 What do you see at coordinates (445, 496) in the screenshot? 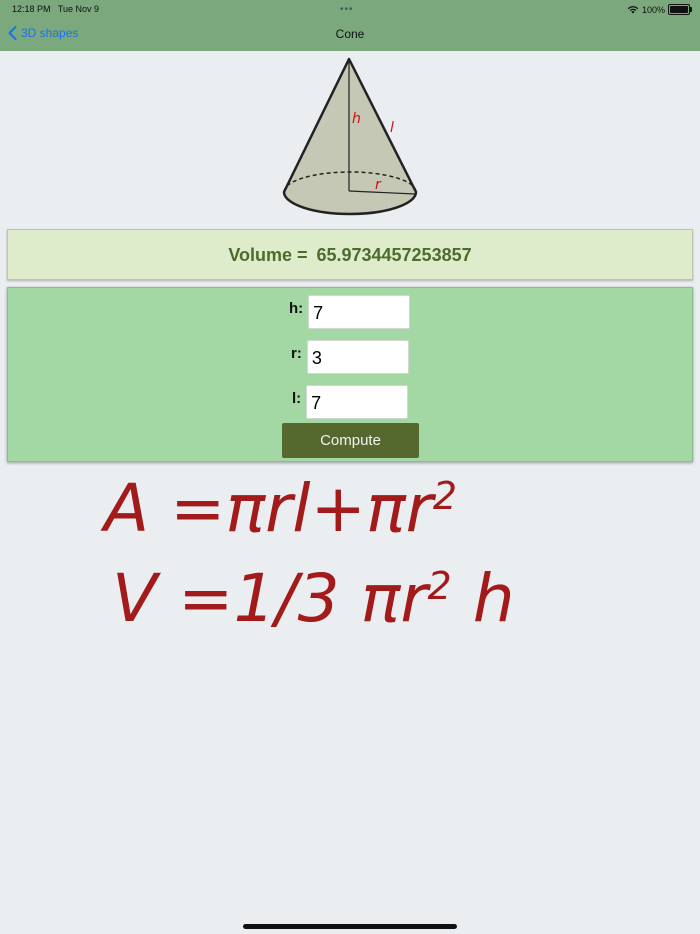
I see `area-exponent: 2` at bounding box center [445, 496].